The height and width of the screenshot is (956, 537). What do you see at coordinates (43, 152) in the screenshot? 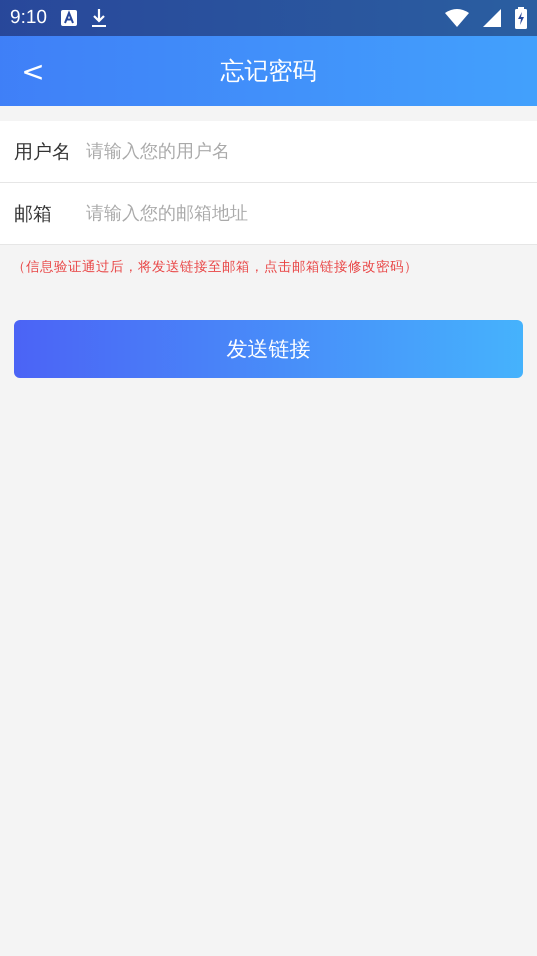
I see `field-label: 用户名` at bounding box center [43, 152].